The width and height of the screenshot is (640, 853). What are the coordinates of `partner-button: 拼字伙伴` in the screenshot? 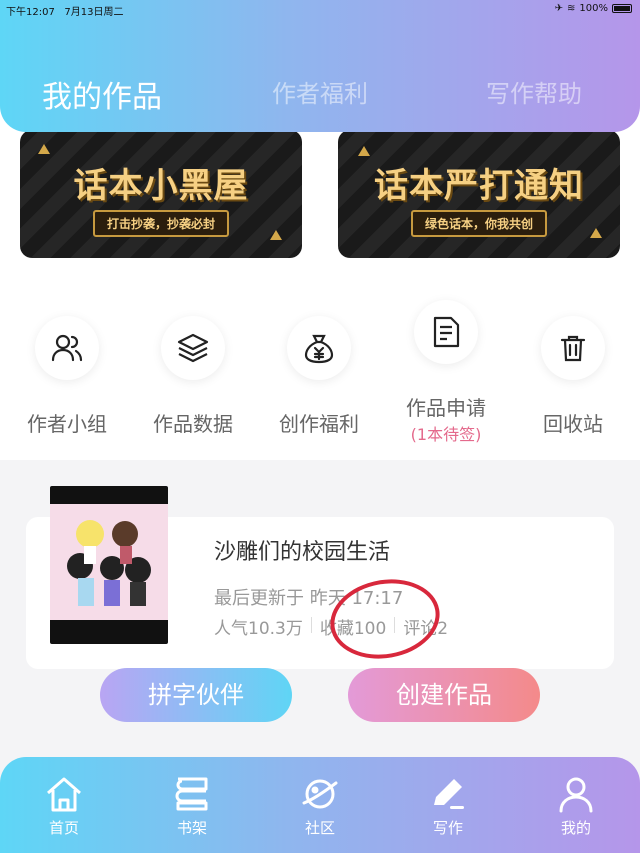 It's located at (196, 695).